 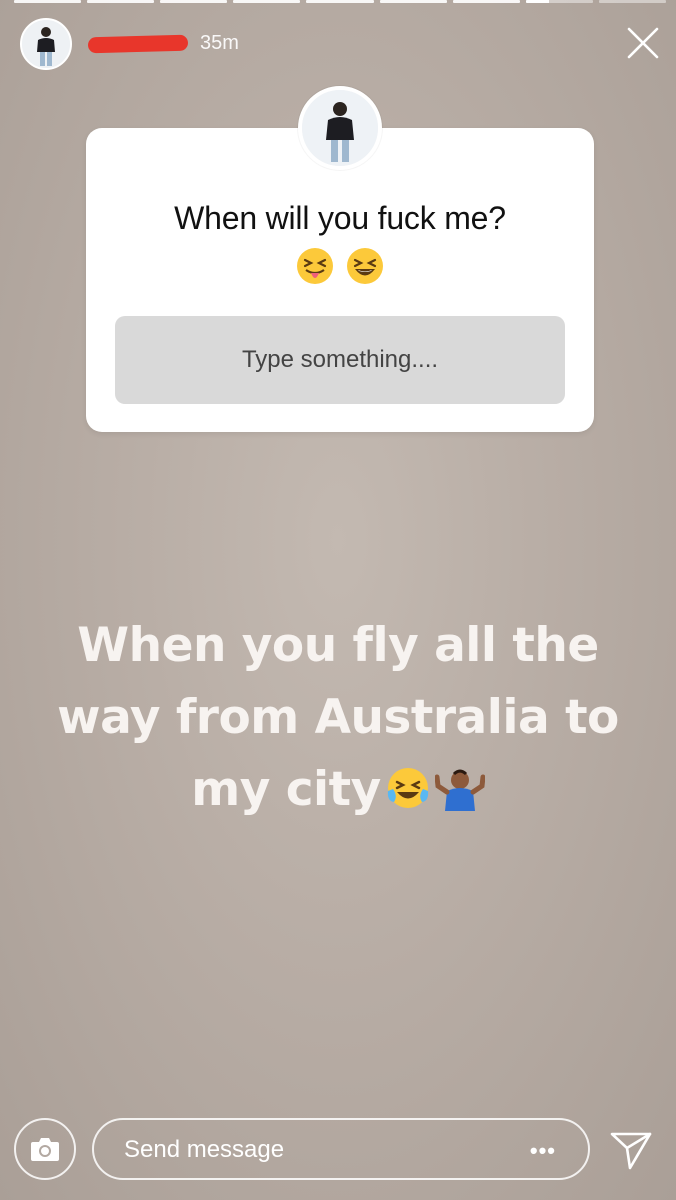 What do you see at coordinates (286, 789) in the screenshot?
I see `caption-line-3-text: my city` at bounding box center [286, 789].